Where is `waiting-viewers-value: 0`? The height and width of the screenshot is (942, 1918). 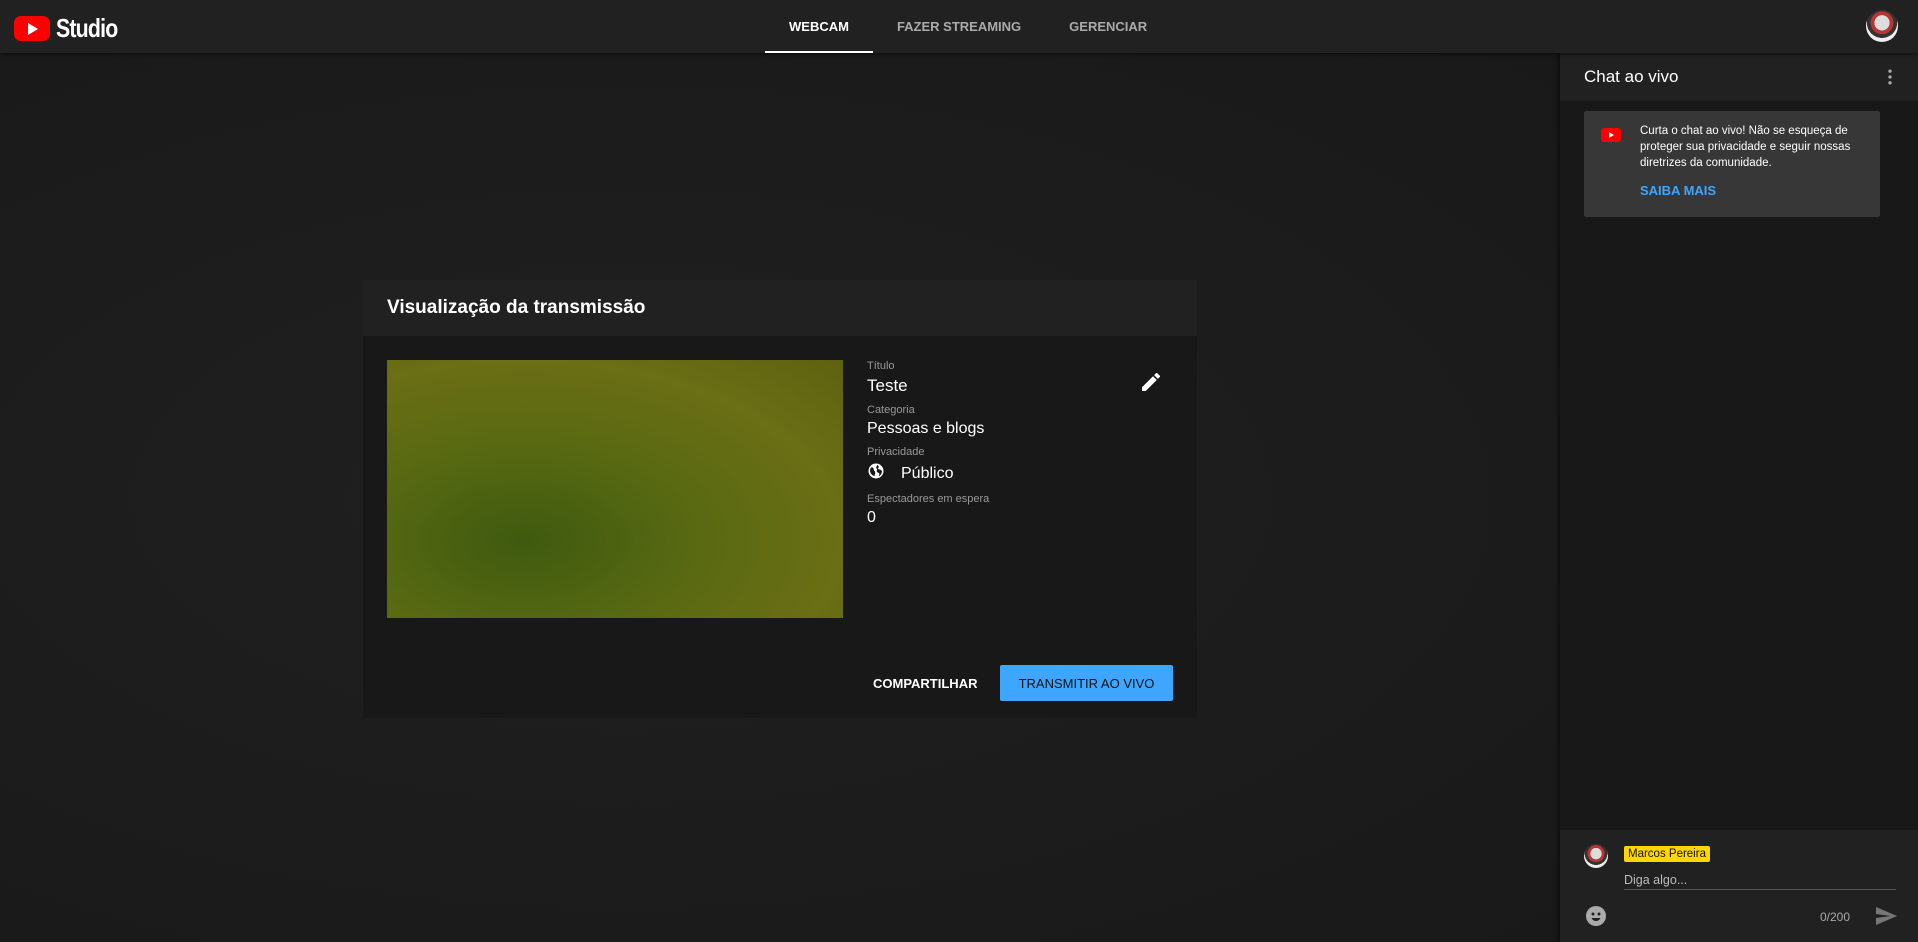
waiting-viewers-value: 0 is located at coordinates (871, 517).